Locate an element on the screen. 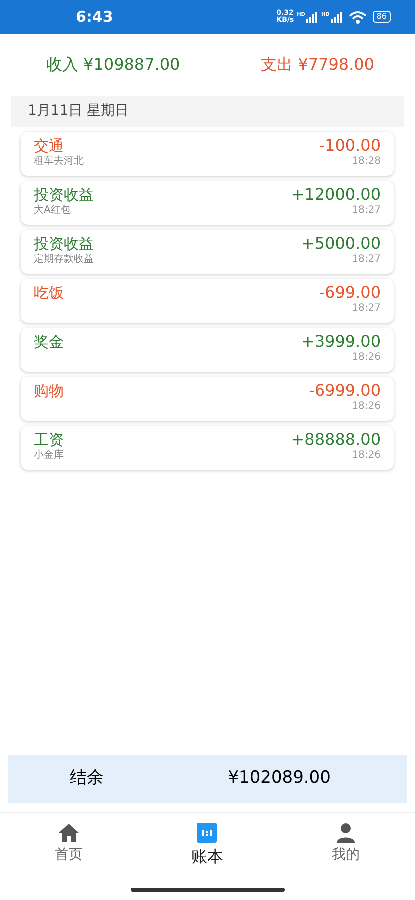 Image resolution: width=415 pixels, height=900 pixels. wifi-icon is located at coordinates (357, 17).